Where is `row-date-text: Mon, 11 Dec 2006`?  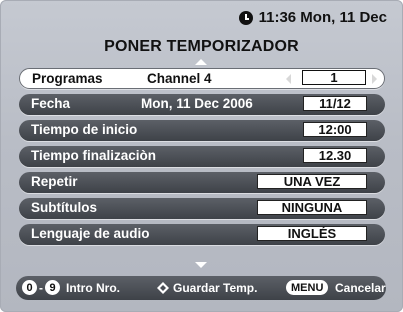 row-date-text: Mon, 11 Dec 2006 is located at coordinates (197, 103).